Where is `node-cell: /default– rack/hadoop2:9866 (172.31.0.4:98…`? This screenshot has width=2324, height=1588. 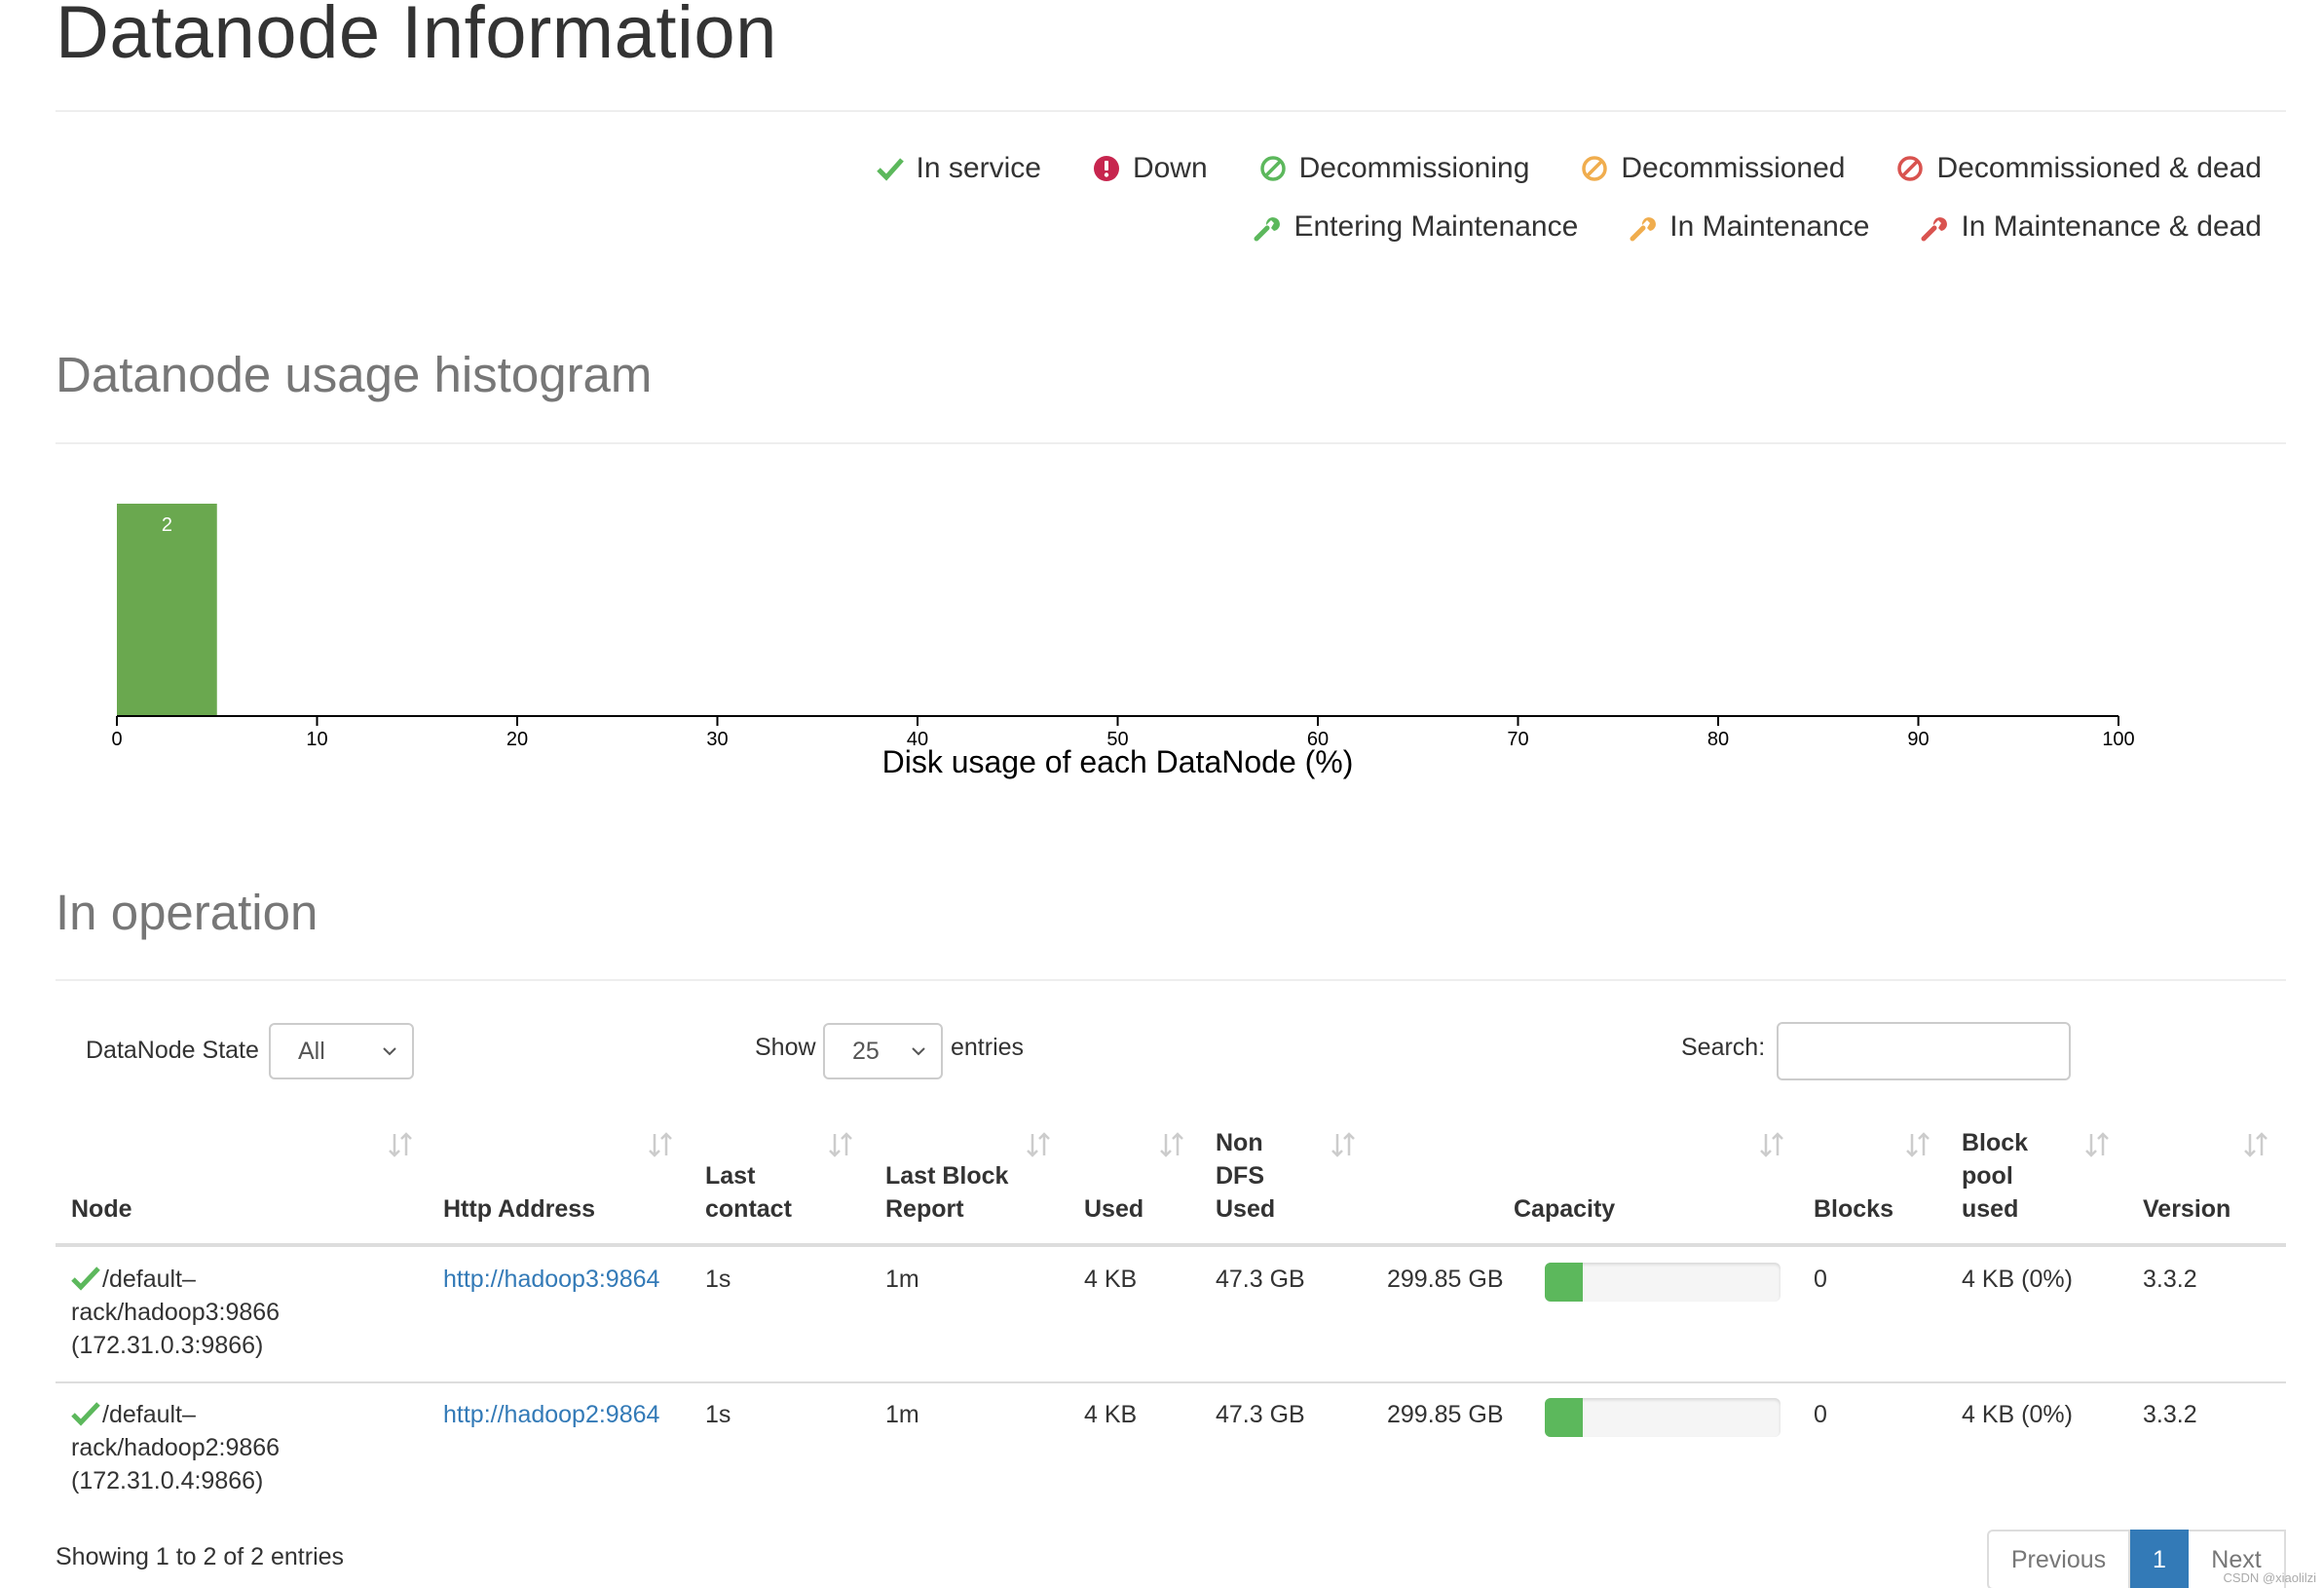 node-cell: /default– rack/hadoop2:9866 (172.31.0.4:98… is located at coordinates (176, 1447).